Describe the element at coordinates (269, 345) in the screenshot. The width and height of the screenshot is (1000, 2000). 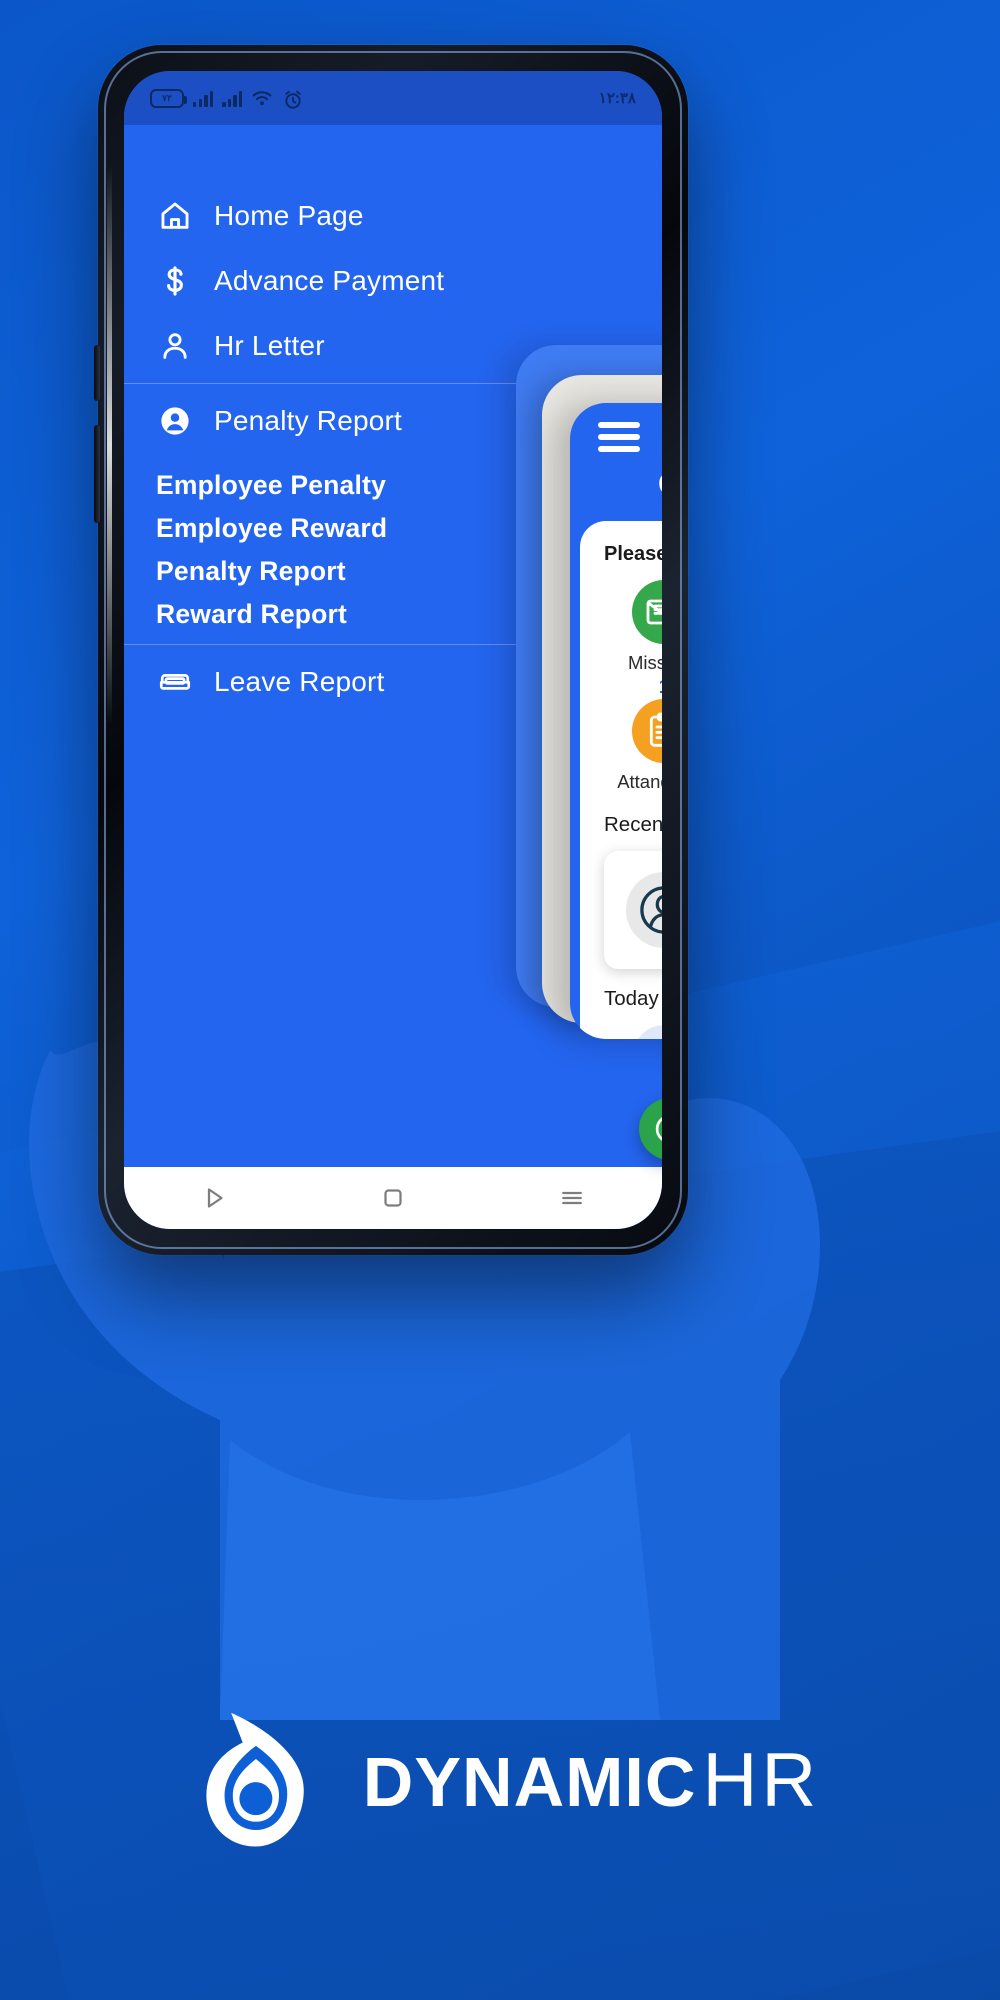
I see `sidebar-item-label: Hr Letter` at that location.